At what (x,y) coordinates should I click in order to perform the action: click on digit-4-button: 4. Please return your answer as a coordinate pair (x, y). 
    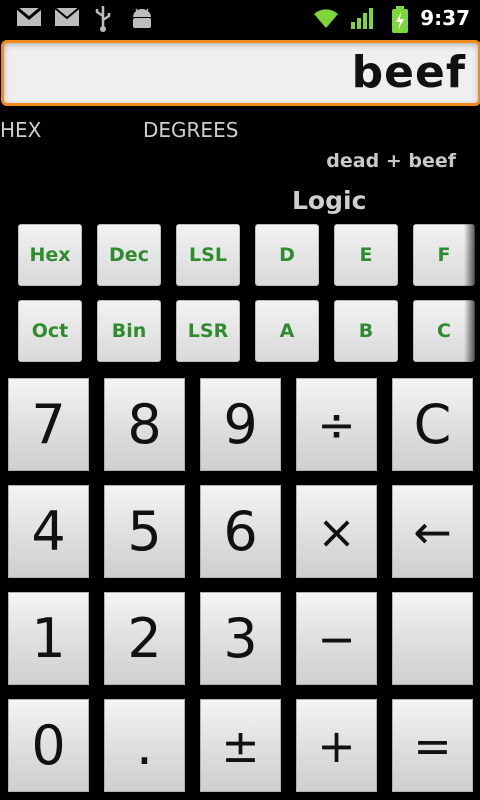
    Looking at the image, I should click on (48, 531).